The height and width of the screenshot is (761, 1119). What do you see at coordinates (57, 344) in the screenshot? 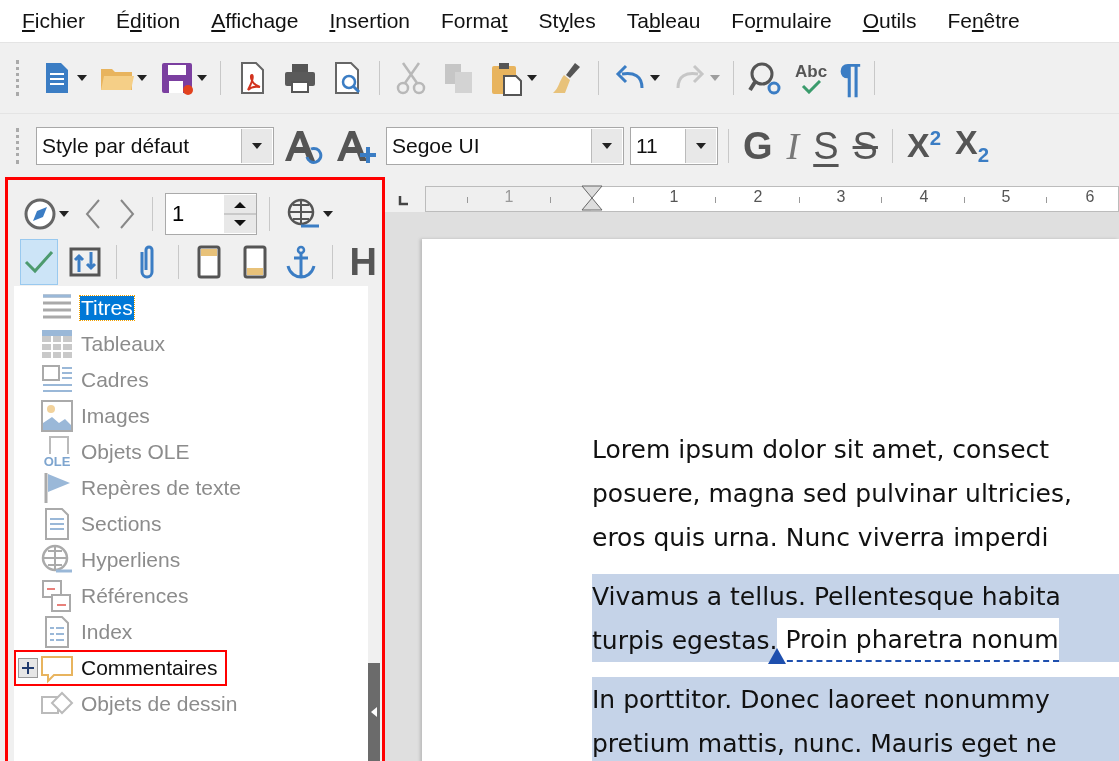
I see `table-icon` at bounding box center [57, 344].